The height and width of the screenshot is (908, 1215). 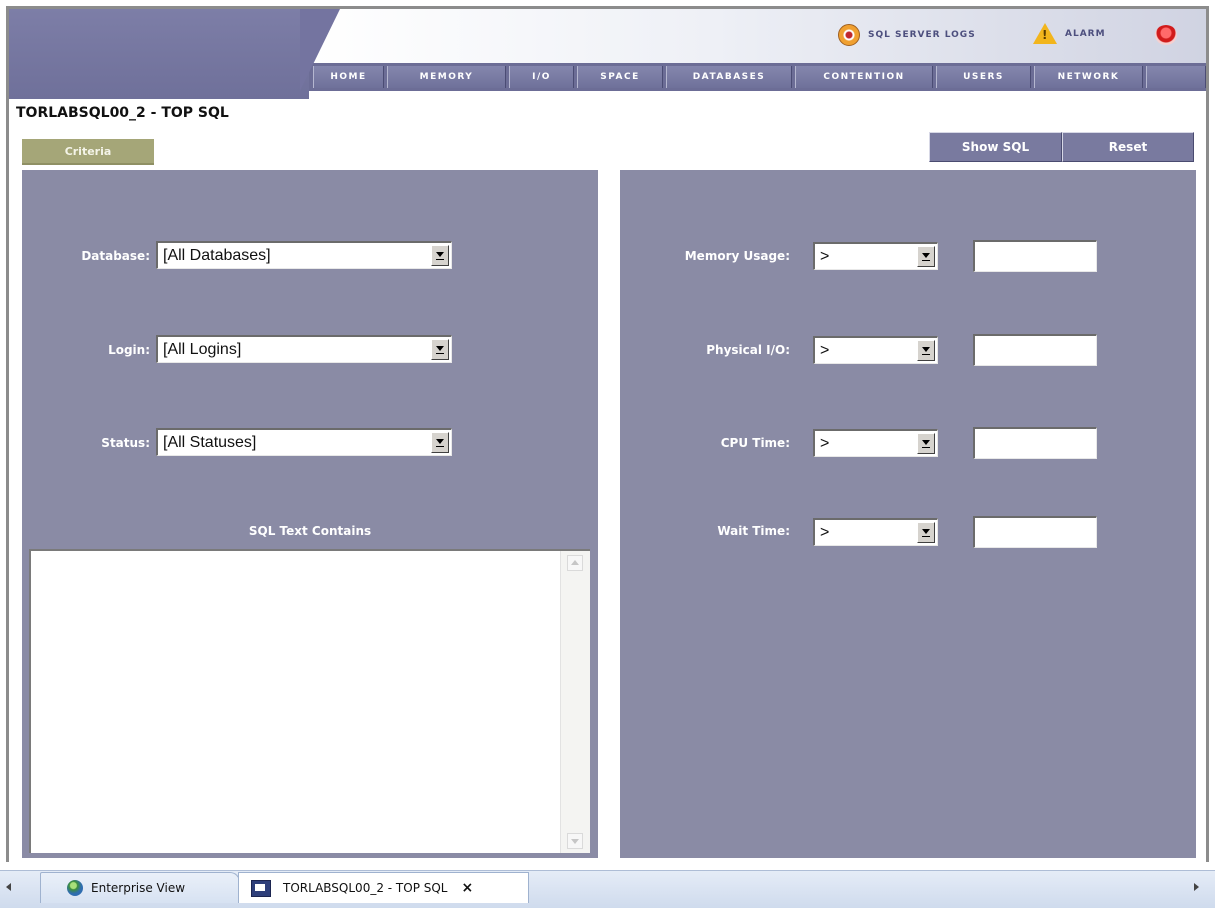 What do you see at coordinates (115, 256) in the screenshot?
I see `database-label: Database:` at bounding box center [115, 256].